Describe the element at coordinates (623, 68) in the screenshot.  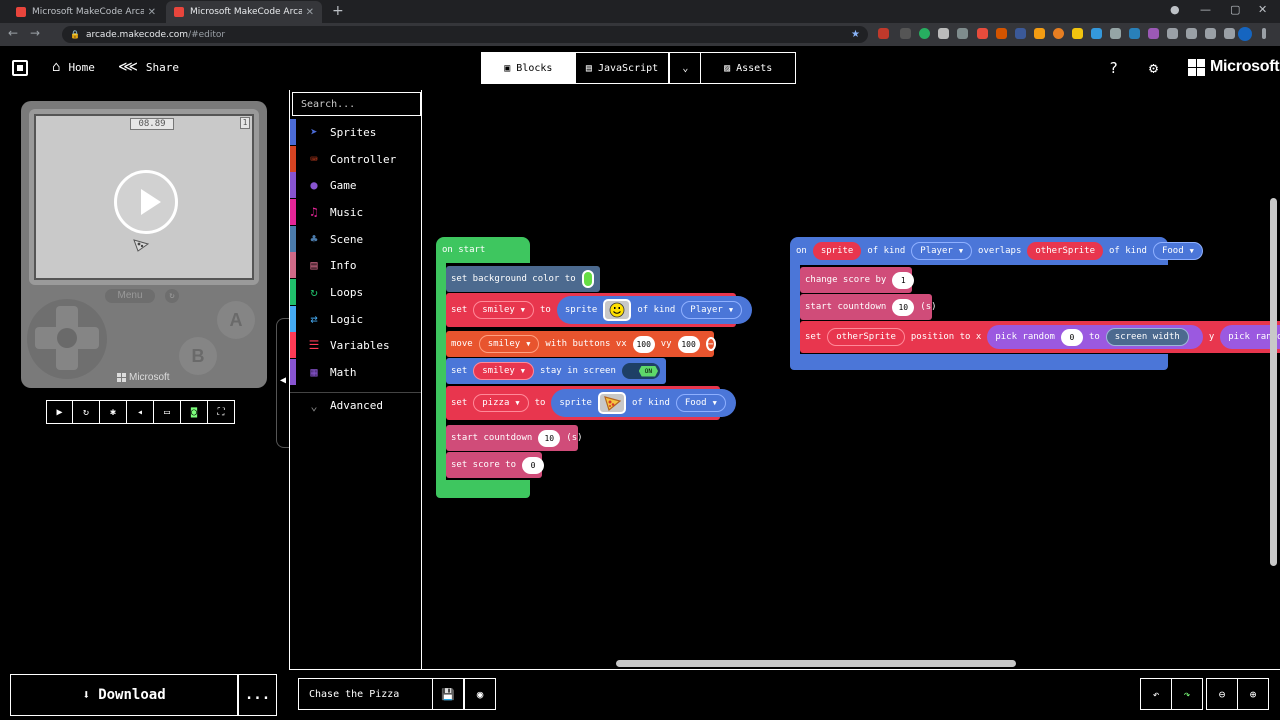
I see `javascript-tab: ▤ JavaScript` at that location.